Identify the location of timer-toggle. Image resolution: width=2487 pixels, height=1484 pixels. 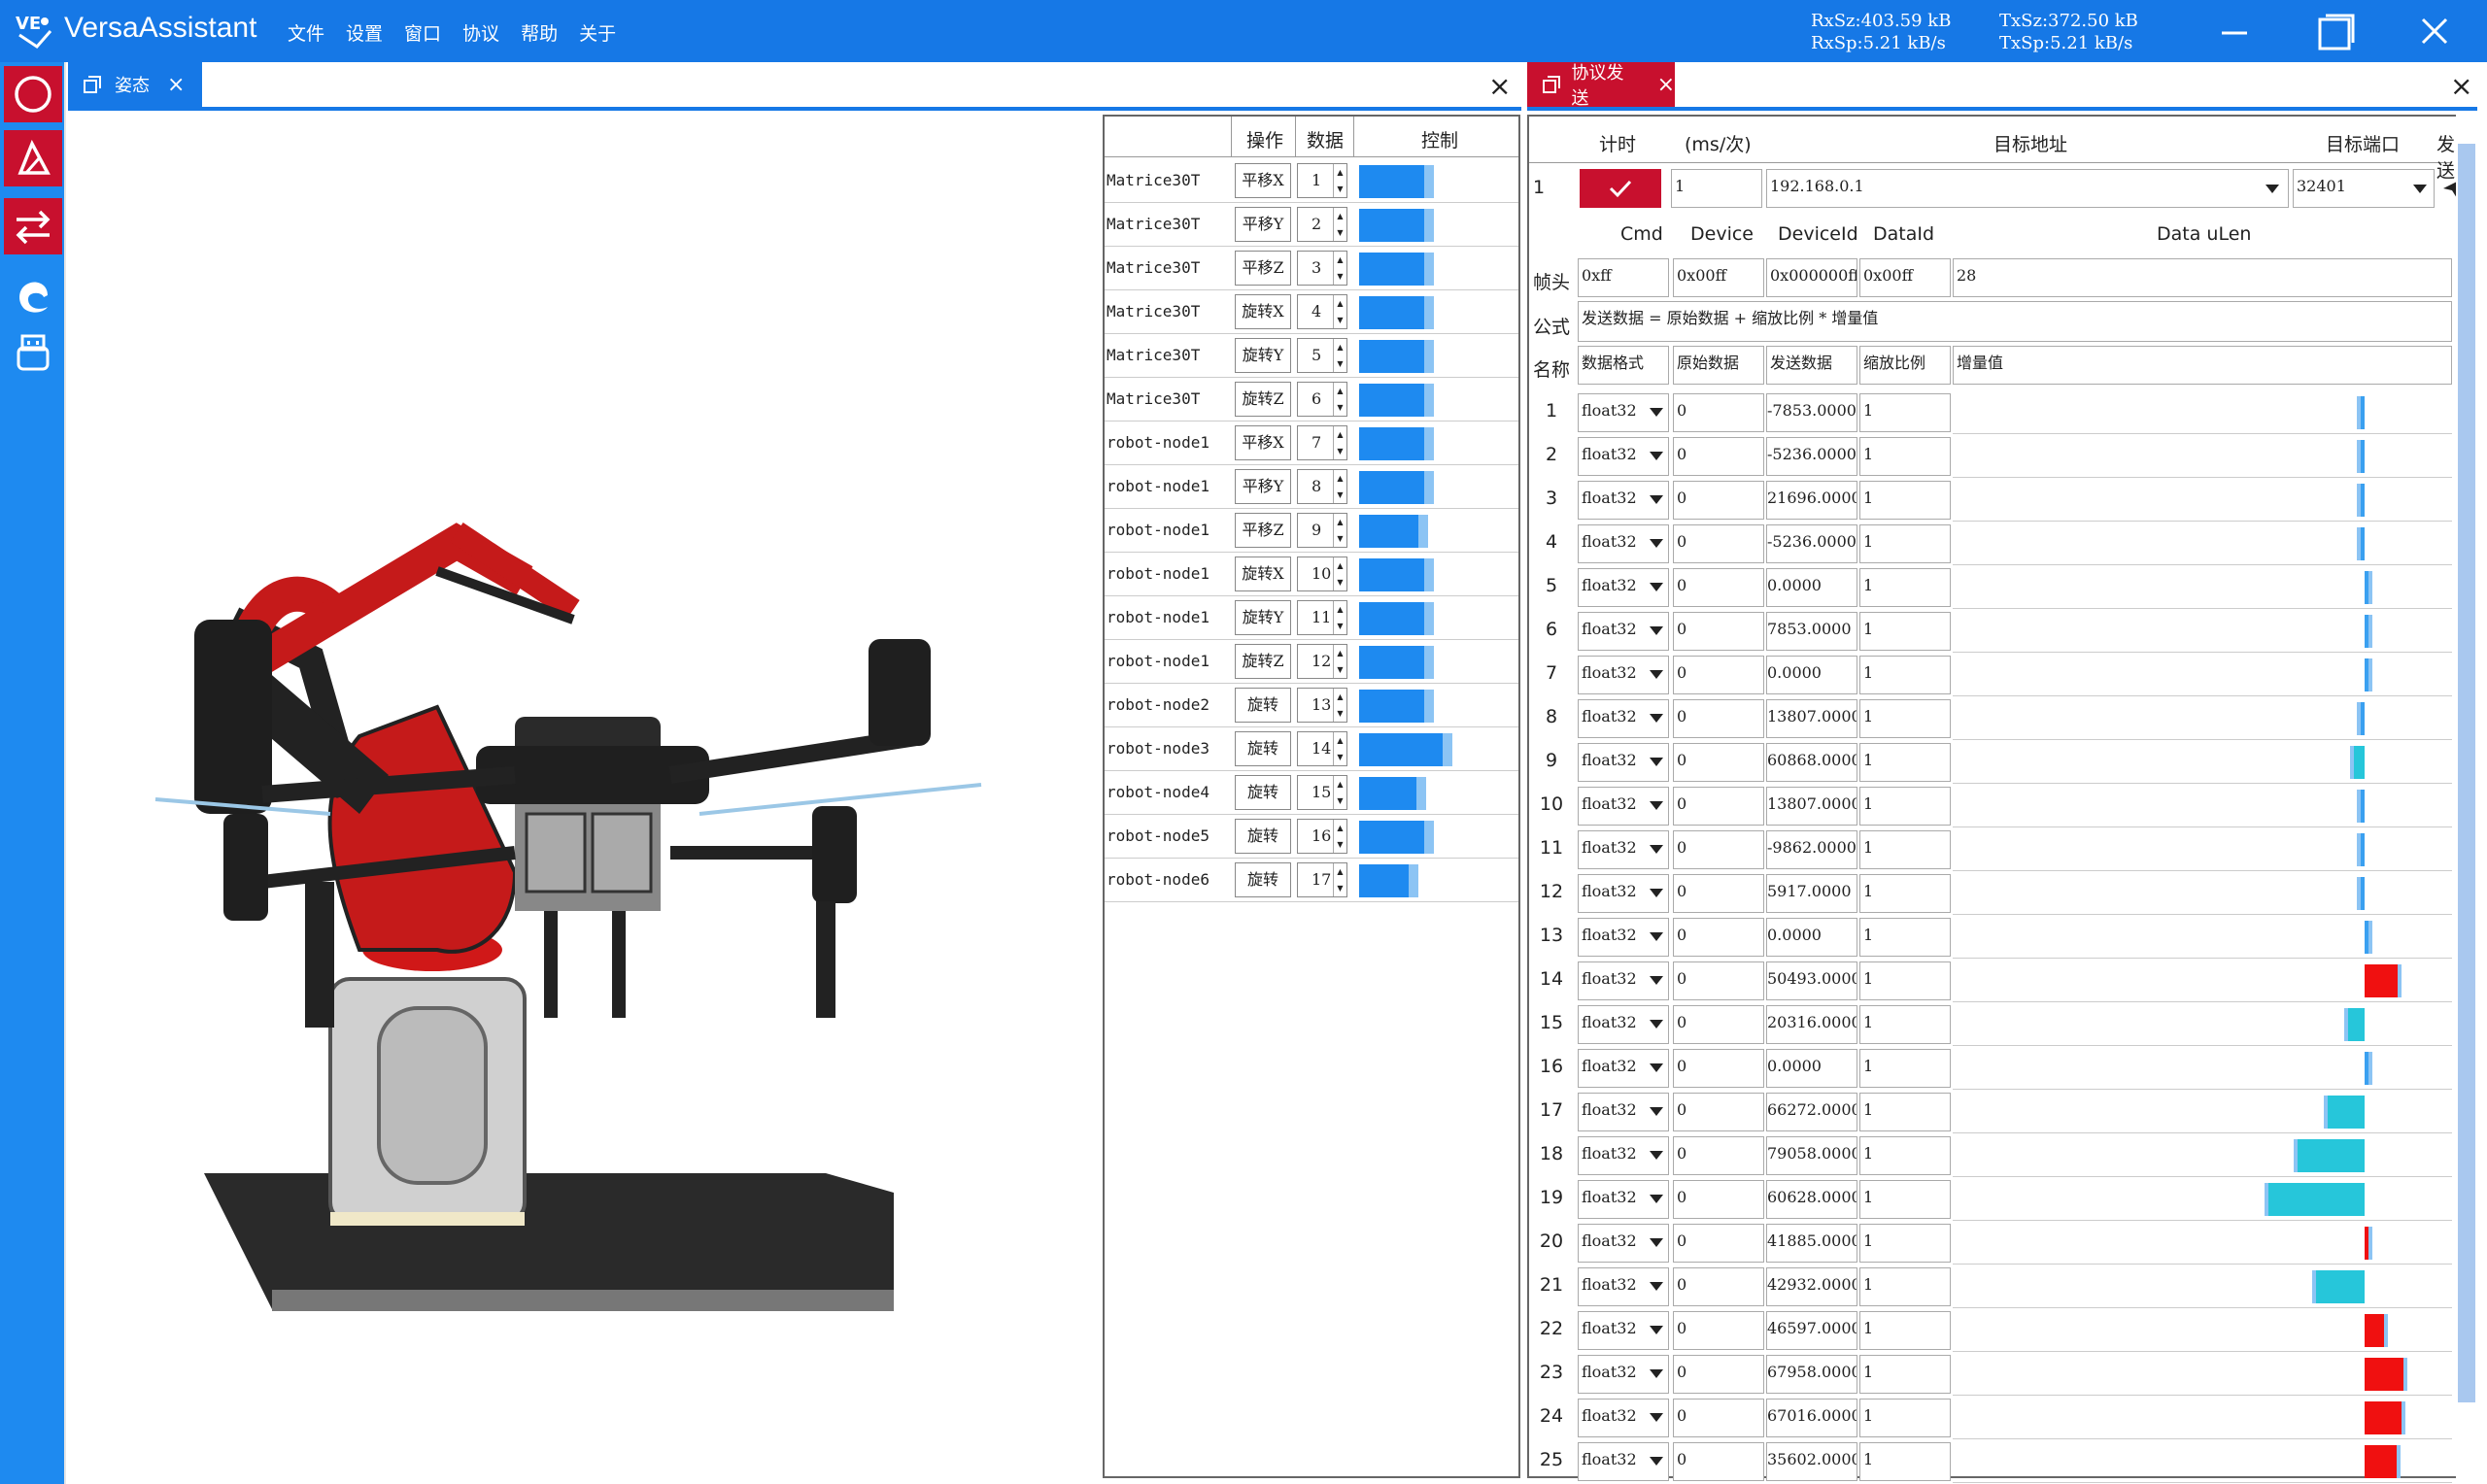
(1620, 188).